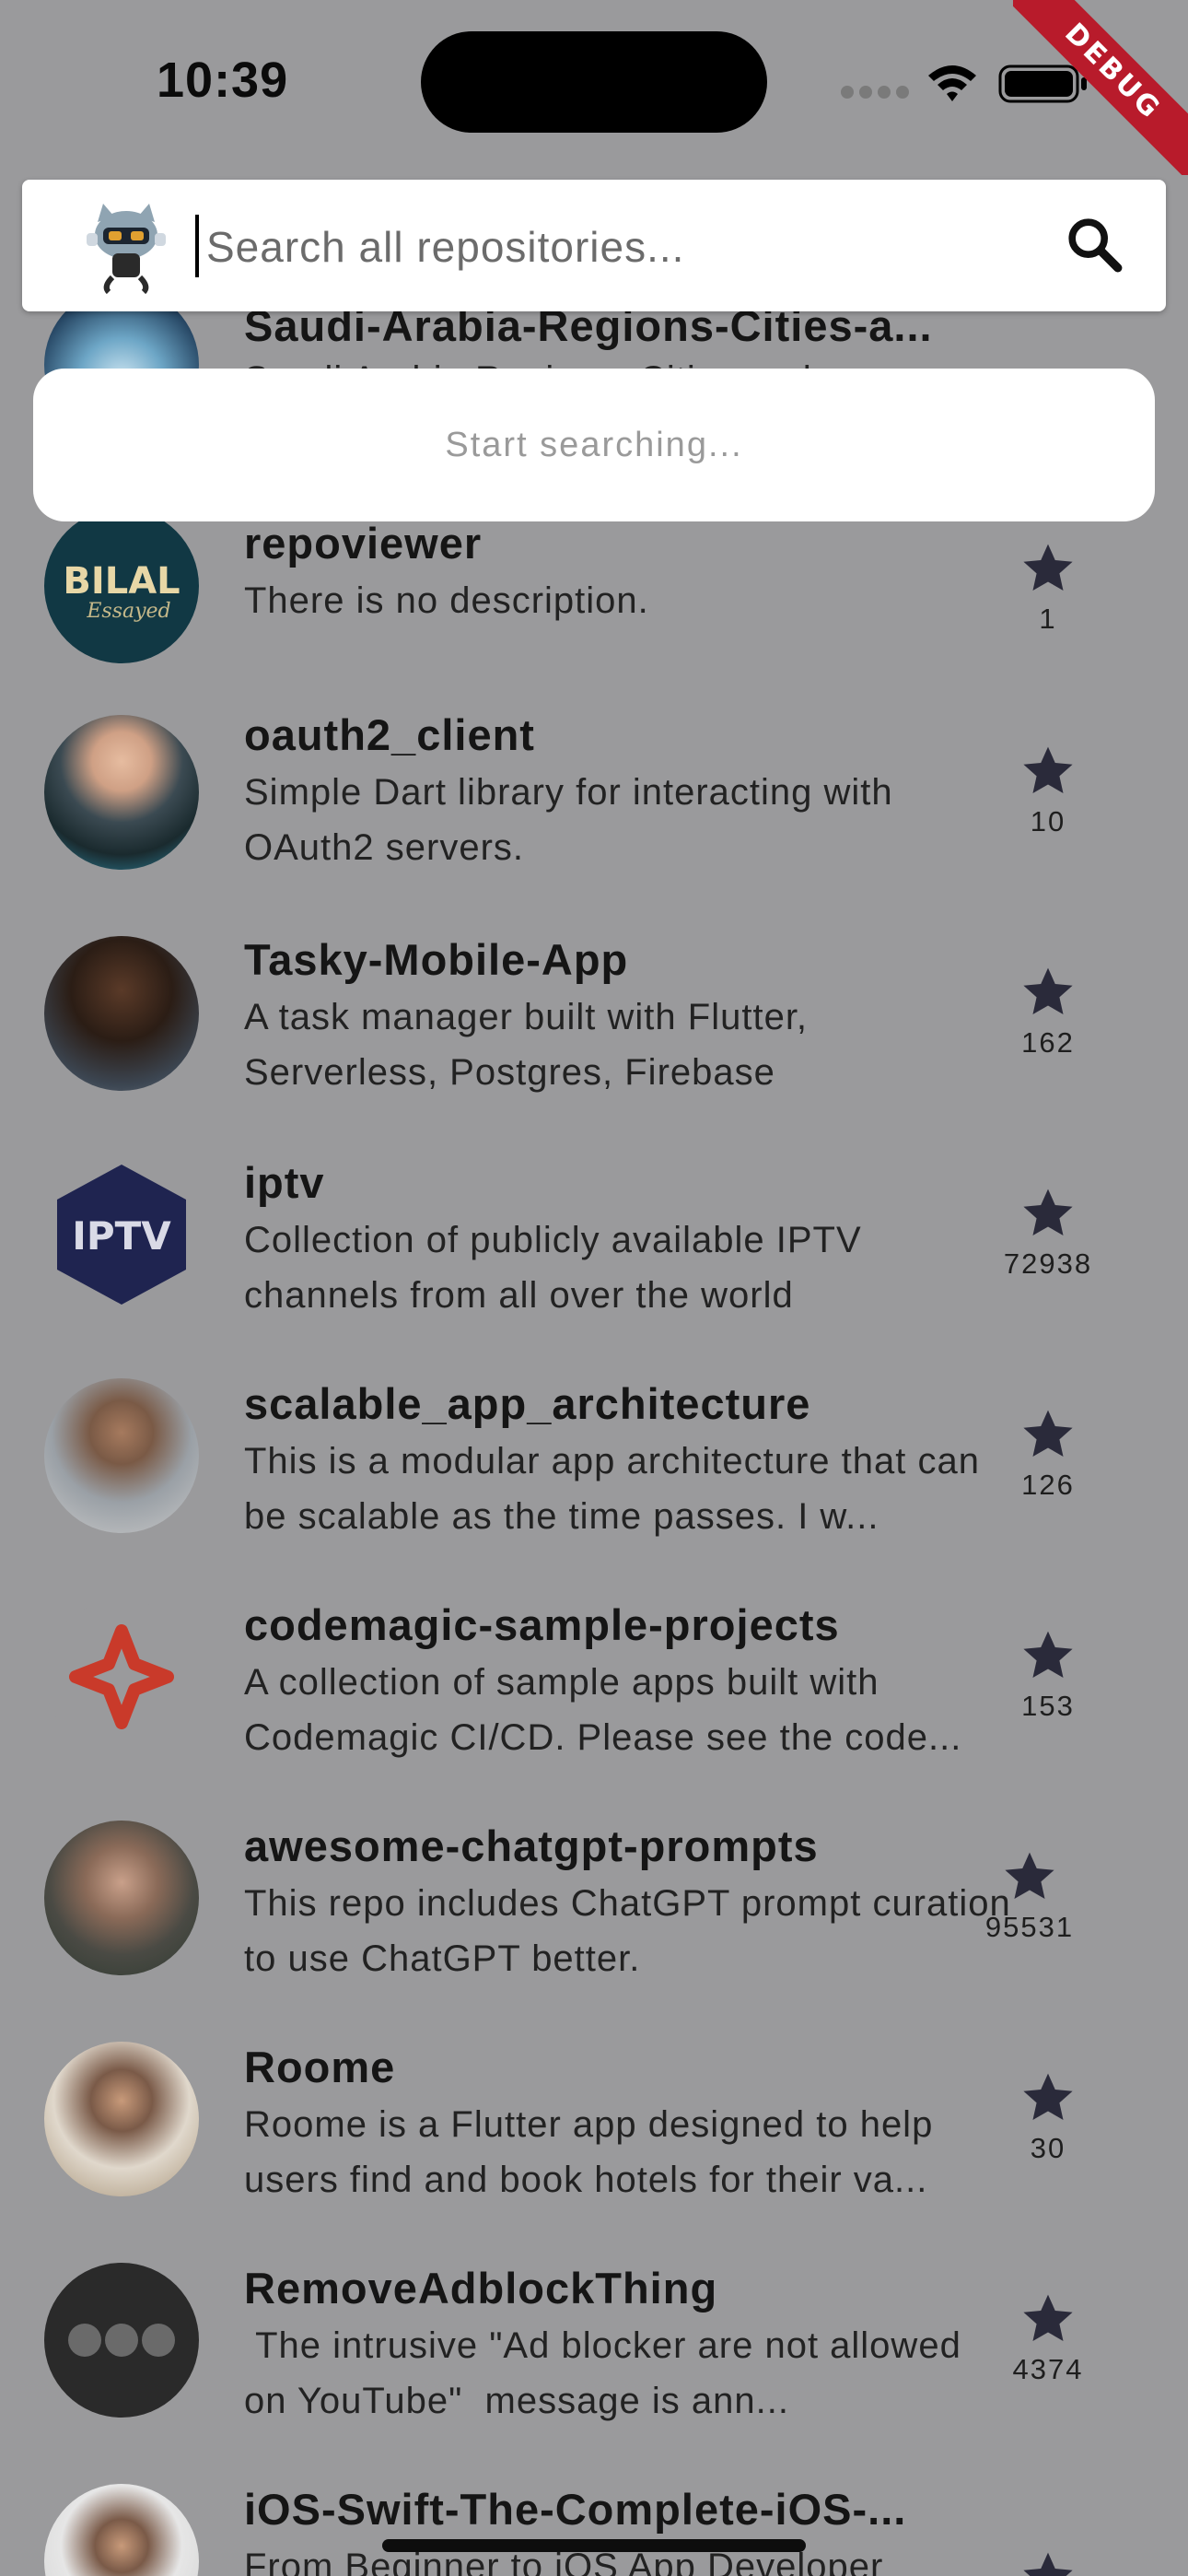 This screenshot has width=1188, height=2576. Describe the element at coordinates (1048, 2369) in the screenshot. I see `star-count: 4374` at that location.